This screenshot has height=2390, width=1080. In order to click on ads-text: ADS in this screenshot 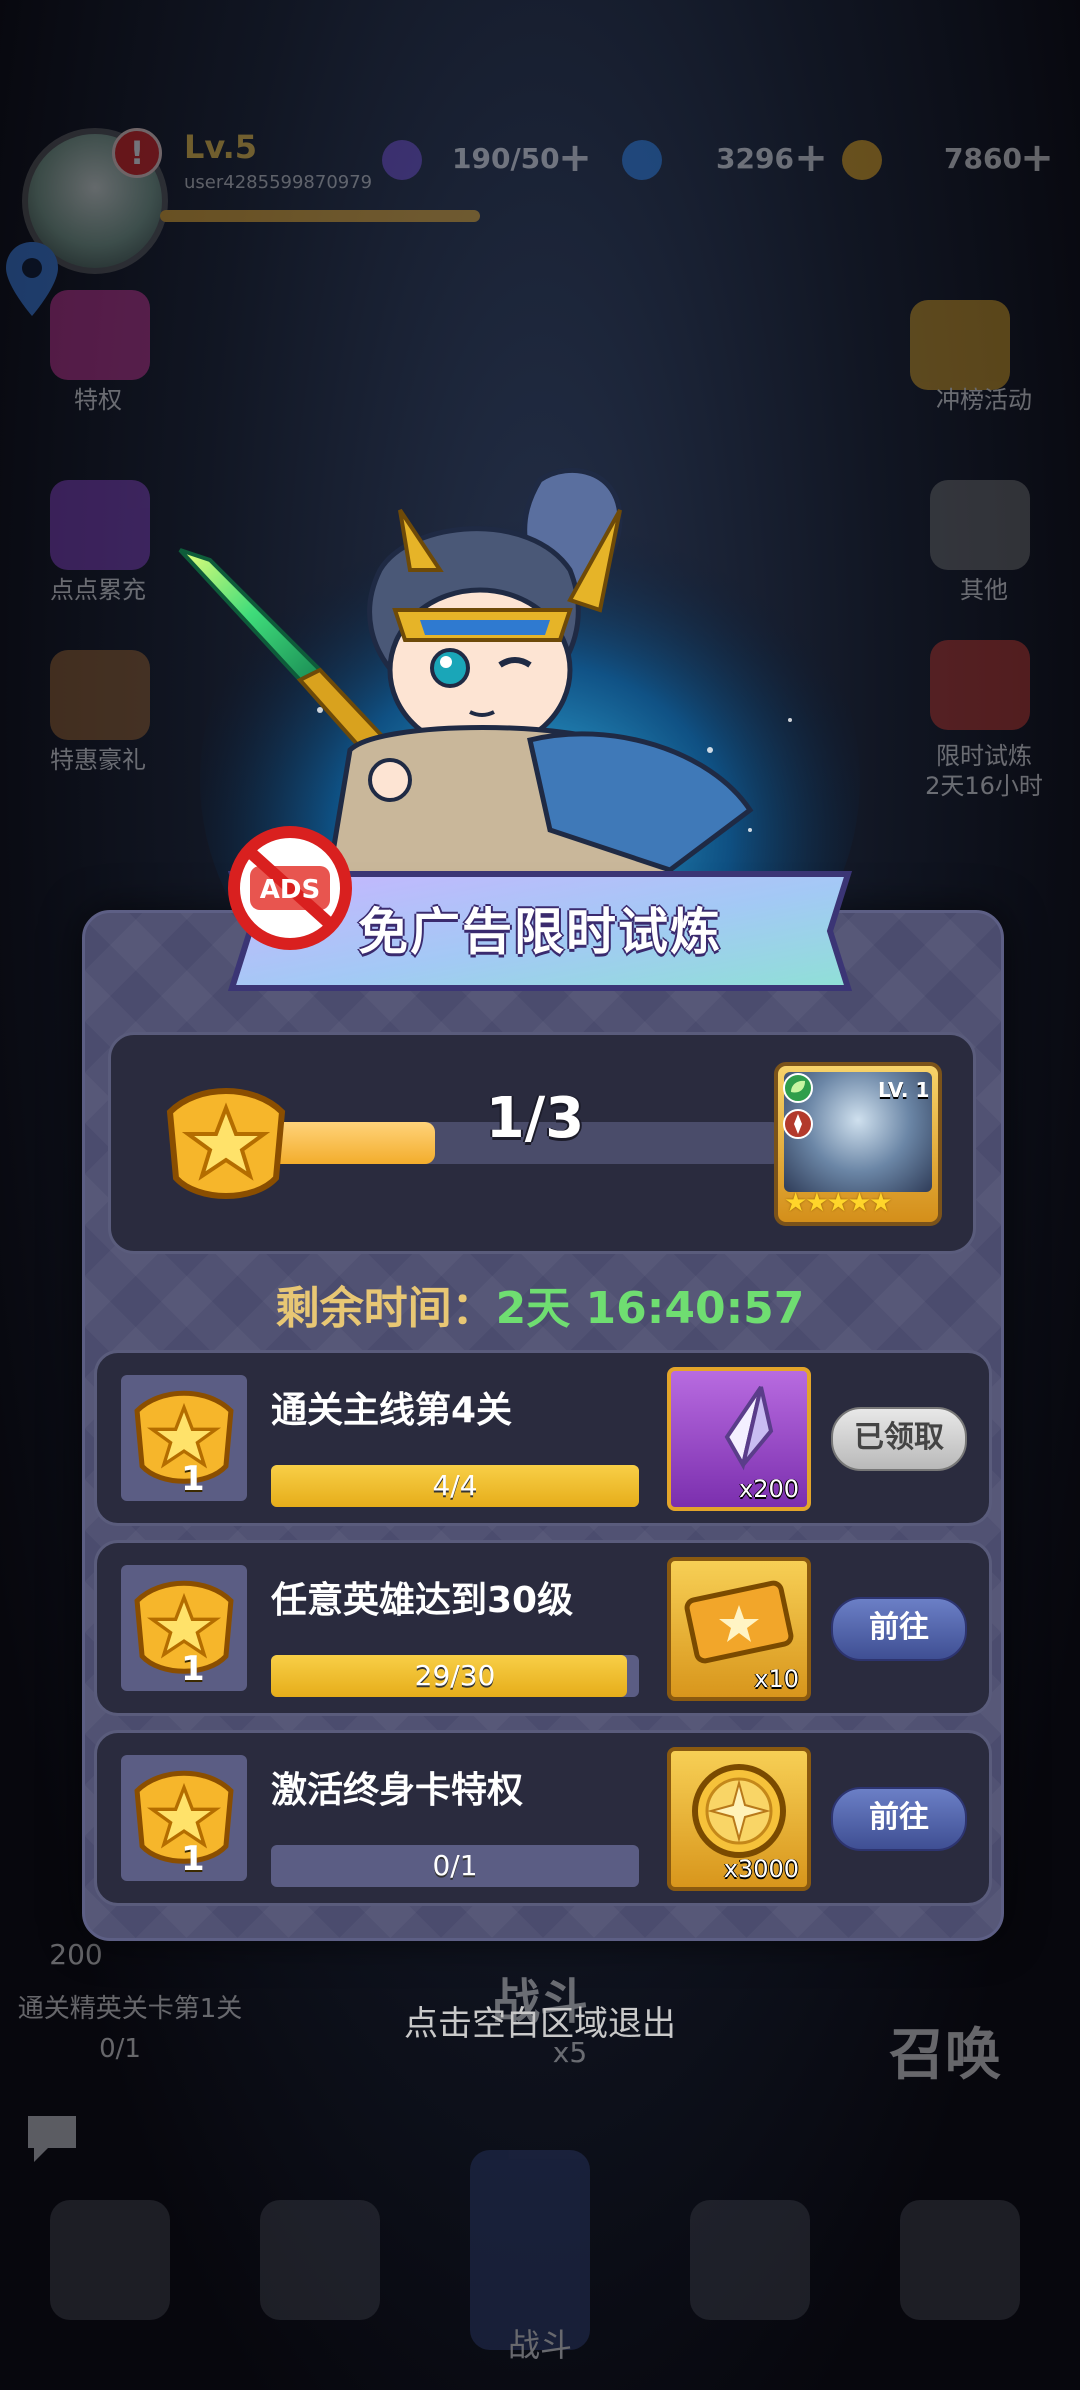, I will do `click(290, 890)`.